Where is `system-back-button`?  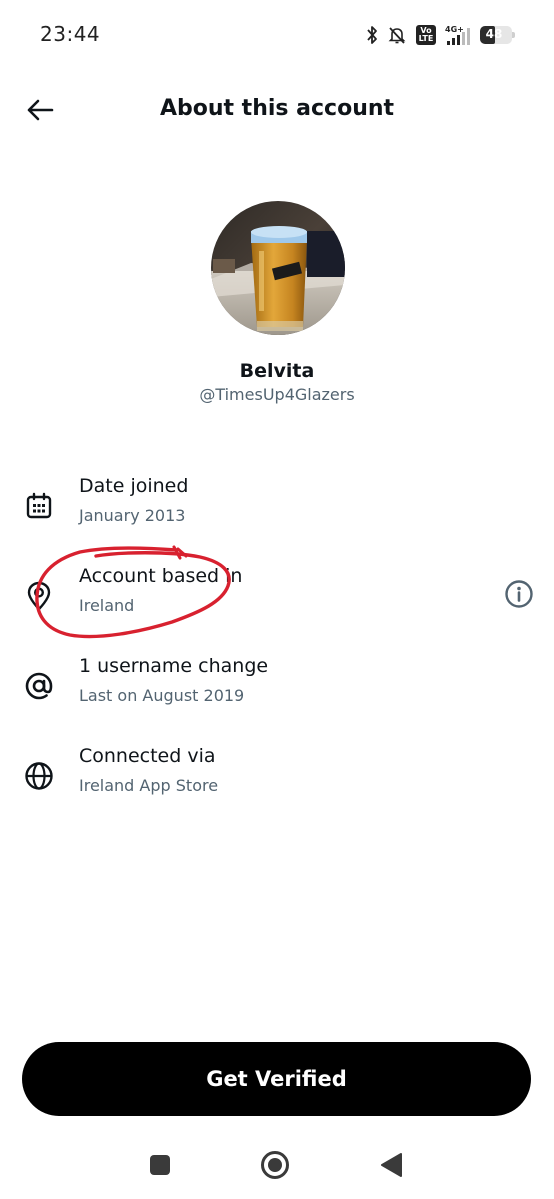
system-back-button is located at coordinates (391, 1165).